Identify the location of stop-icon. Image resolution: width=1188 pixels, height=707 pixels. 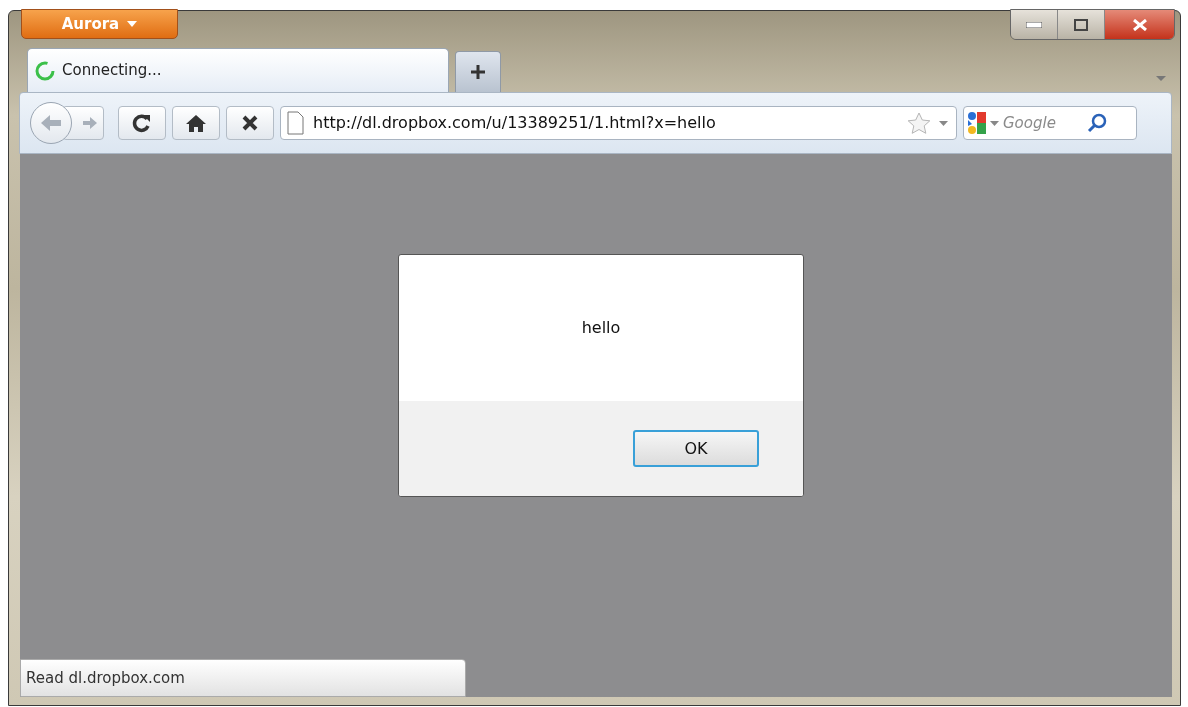
(250, 123).